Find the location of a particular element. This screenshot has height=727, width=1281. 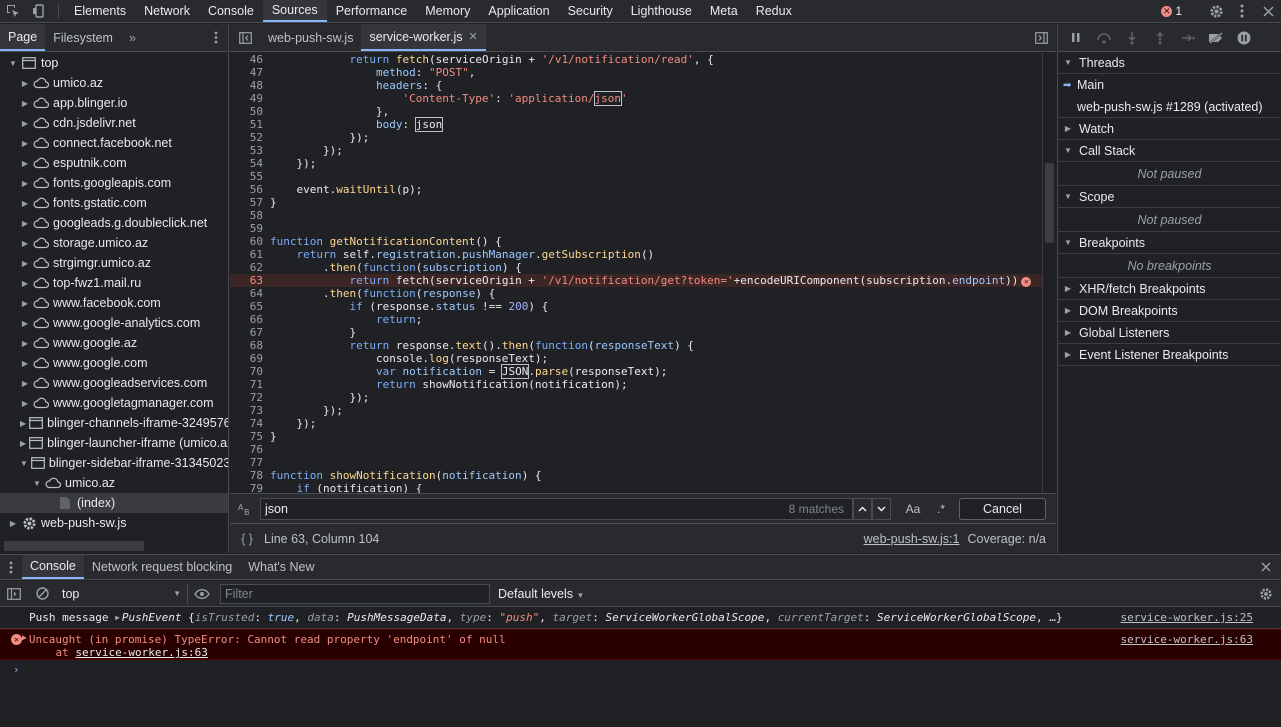

line-number: 52 is located at coordinates (250, 137).